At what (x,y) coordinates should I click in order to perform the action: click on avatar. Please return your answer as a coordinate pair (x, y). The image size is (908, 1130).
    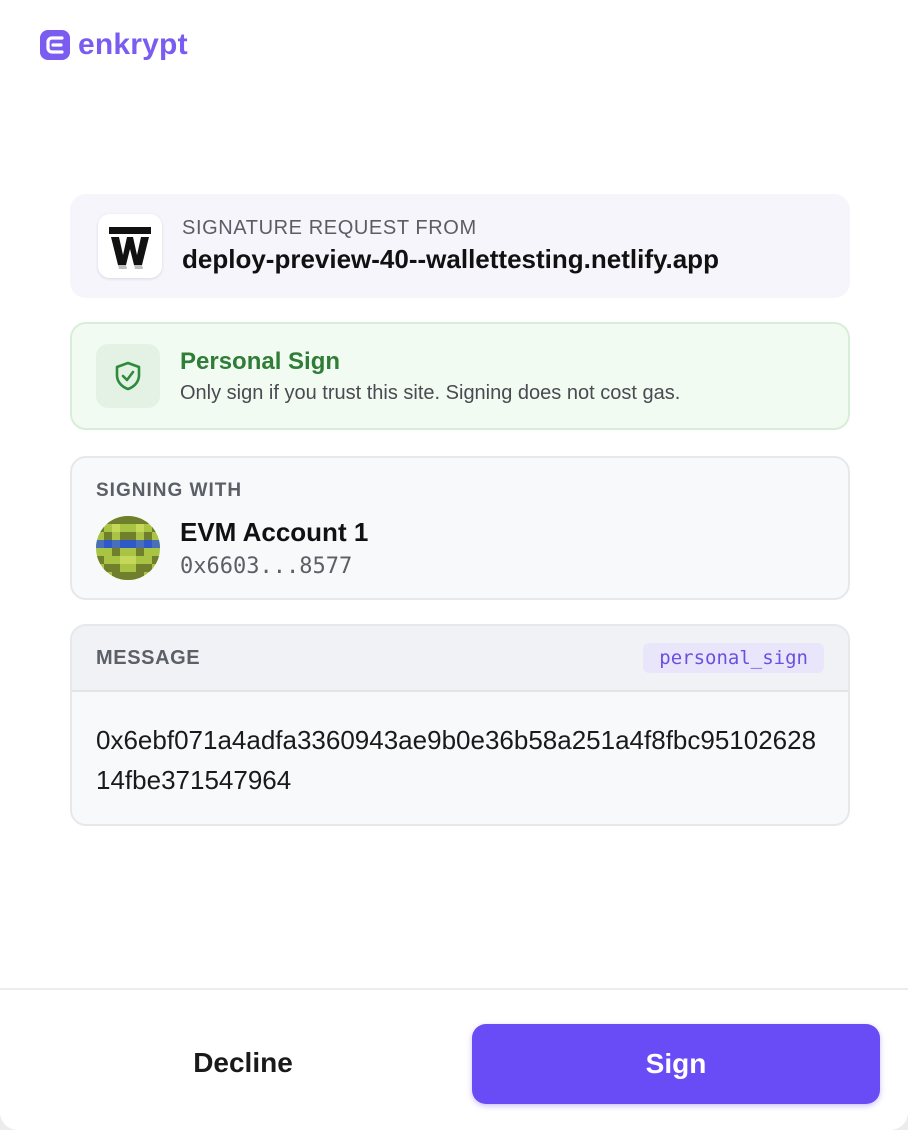
    Looking at the image, I should click on (128, 548).